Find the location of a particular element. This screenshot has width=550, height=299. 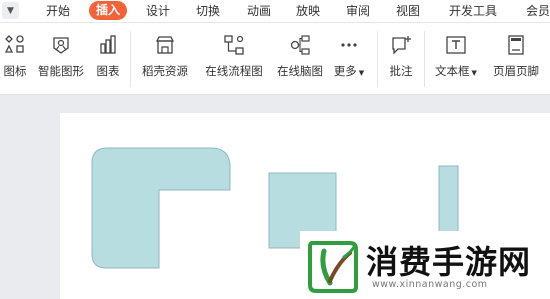

partial-shape is located at coordinates (448, 199).